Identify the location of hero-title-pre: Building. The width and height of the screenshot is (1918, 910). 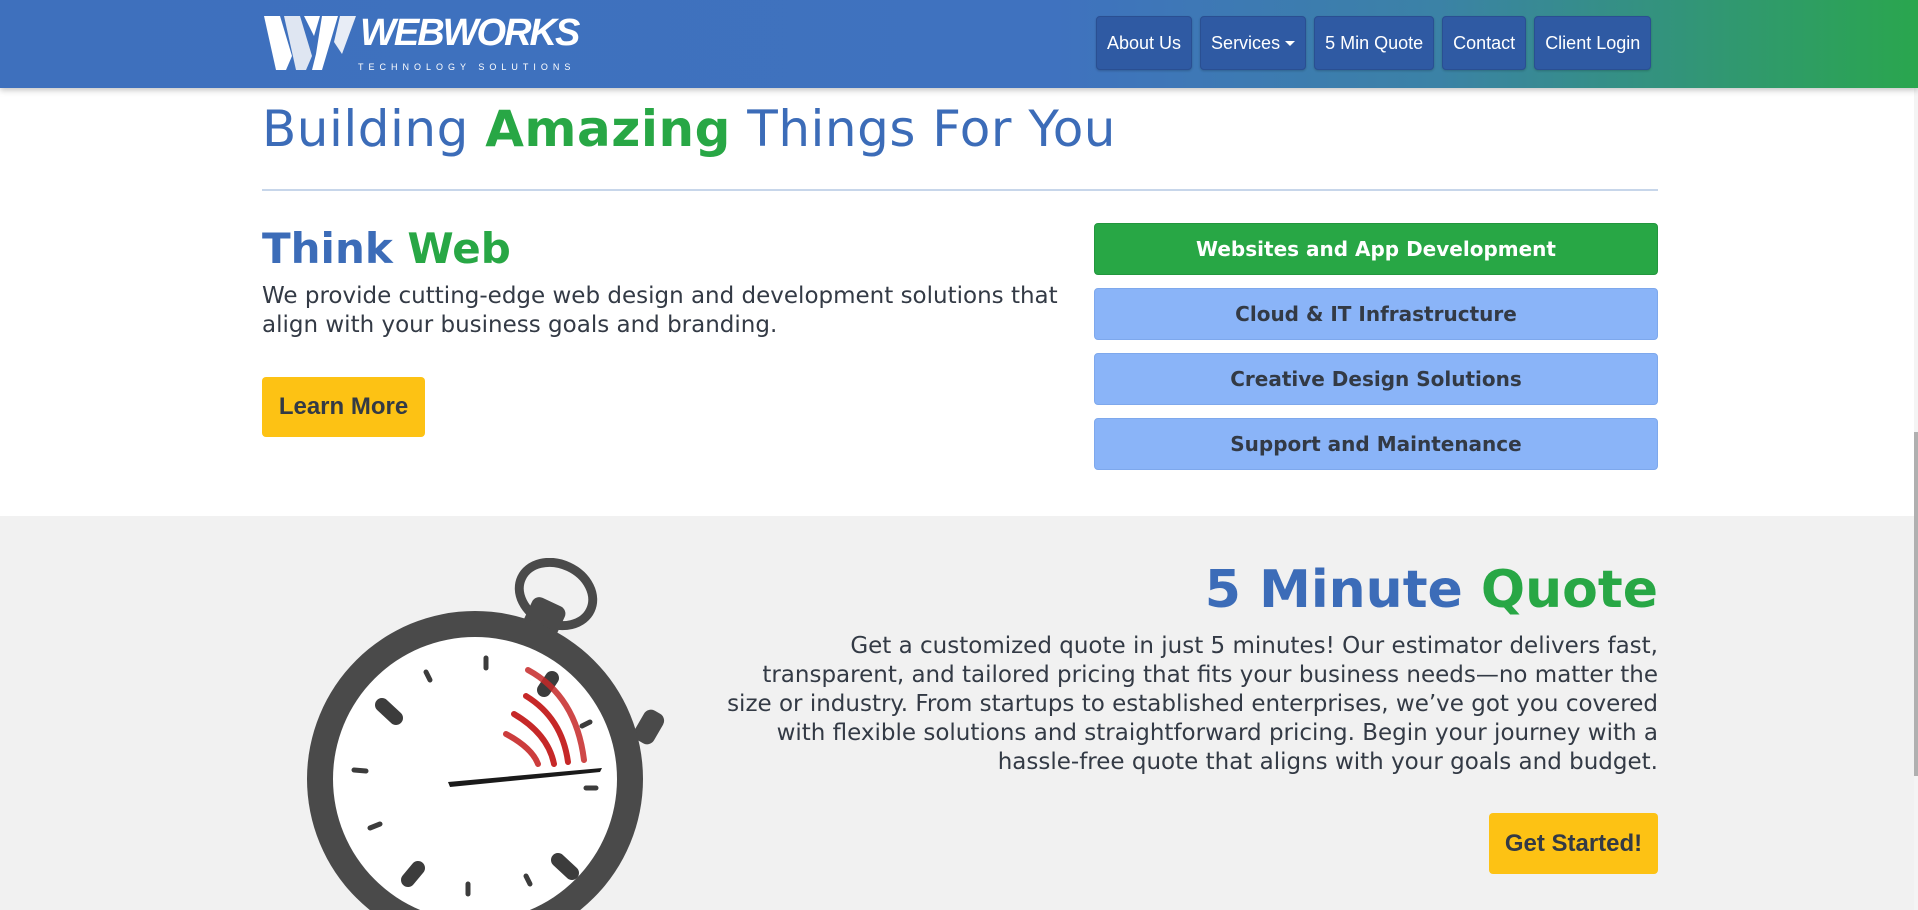
(374, 129).